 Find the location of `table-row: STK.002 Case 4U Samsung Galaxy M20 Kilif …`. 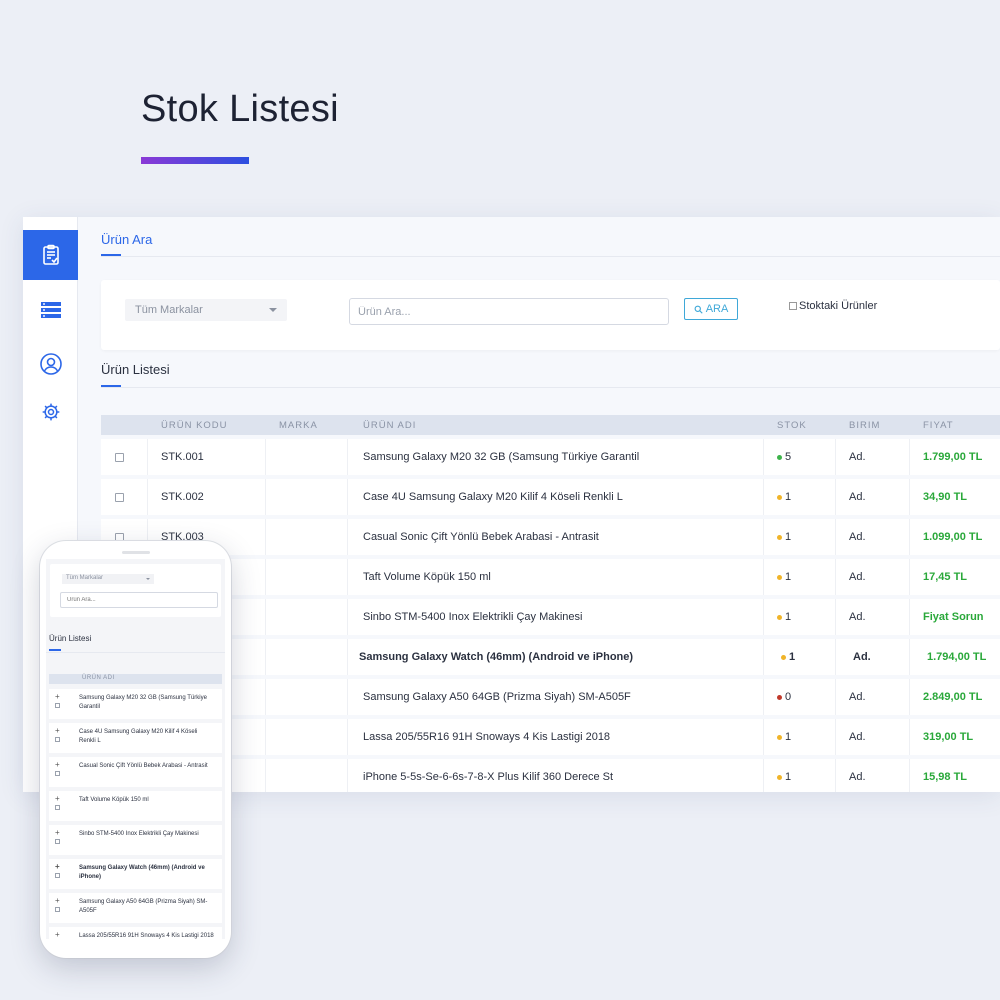

table-row: STK.002 Case 4U Samsung Galaxy M20 Kilif … is located at coordinates (550, 497).